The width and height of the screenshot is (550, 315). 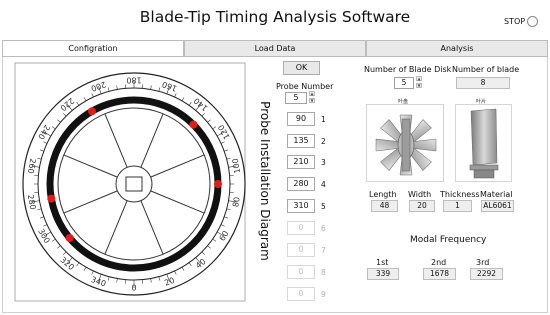 What do you see at coordinates (93, 48) in the screenshot?
I see `tab-configuration: Configration` at bounding box center [93, 48].